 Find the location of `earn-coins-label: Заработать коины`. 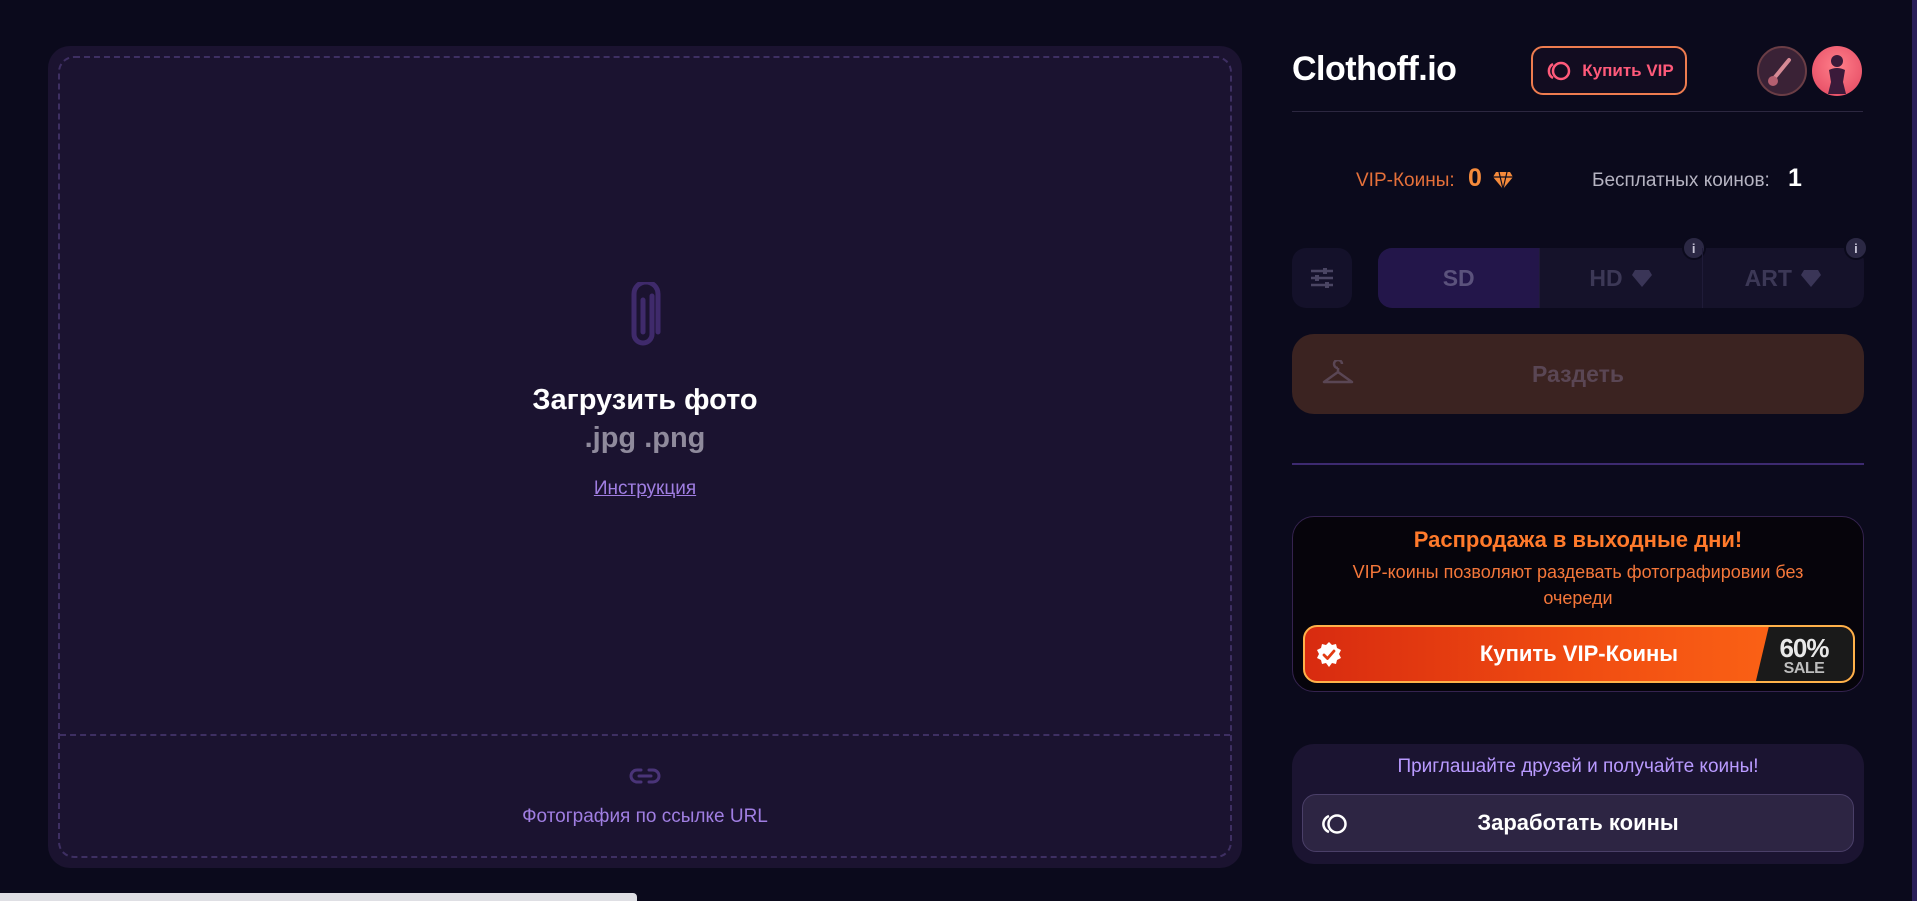

earn-coins-label: Заработать коины is located at coordinates (1578, 822).